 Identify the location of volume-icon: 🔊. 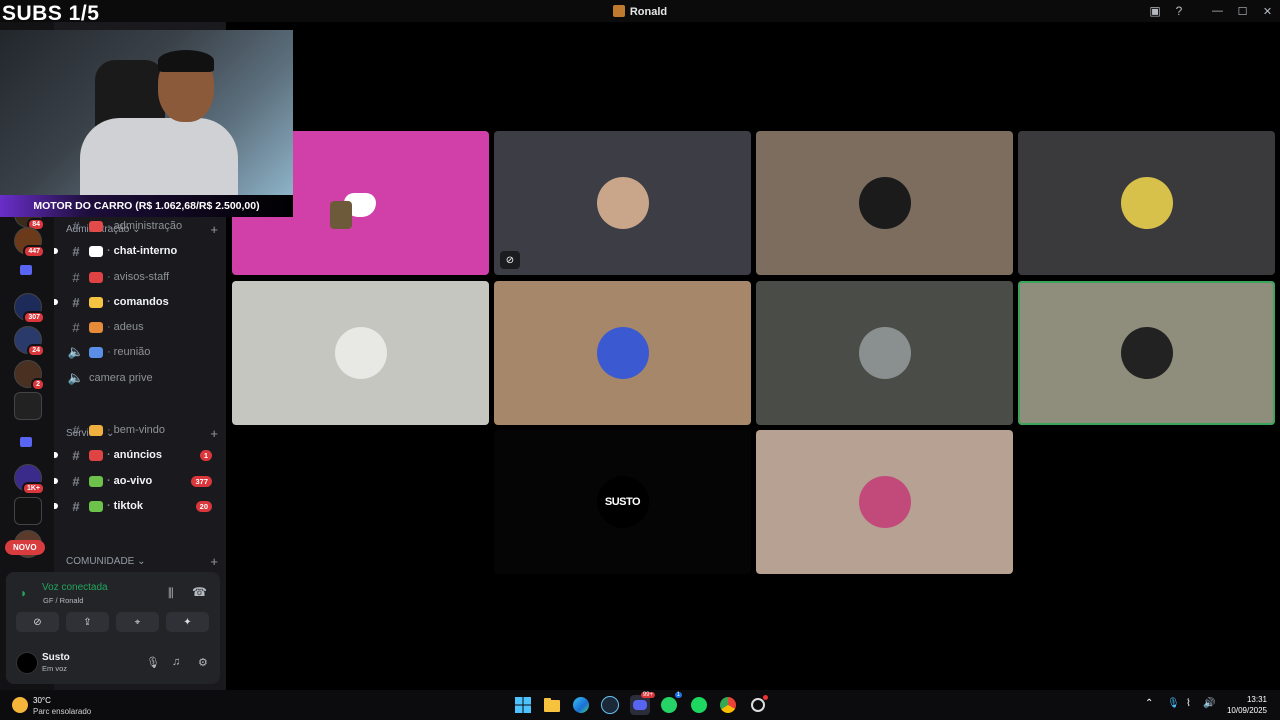
(1209, 703).